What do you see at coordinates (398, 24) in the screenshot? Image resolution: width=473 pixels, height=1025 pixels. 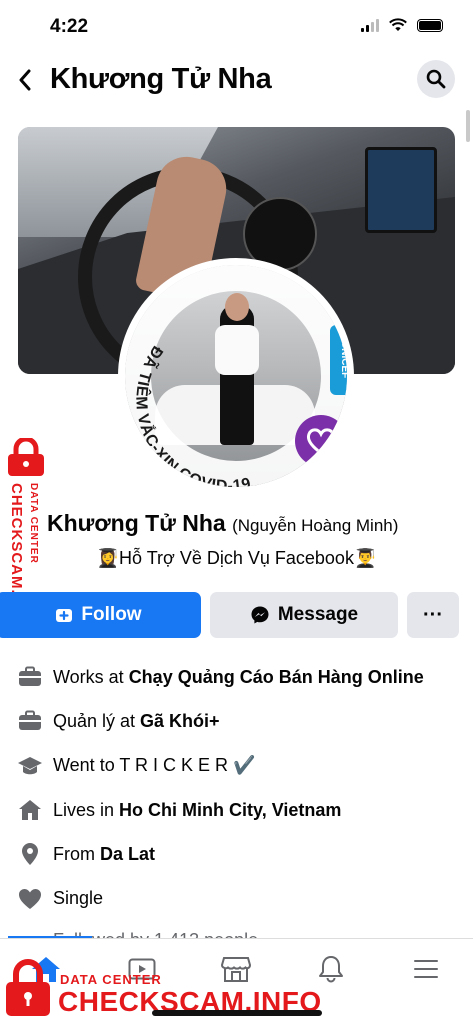 I see `wifi-icon` at bounding box center [398, 24].